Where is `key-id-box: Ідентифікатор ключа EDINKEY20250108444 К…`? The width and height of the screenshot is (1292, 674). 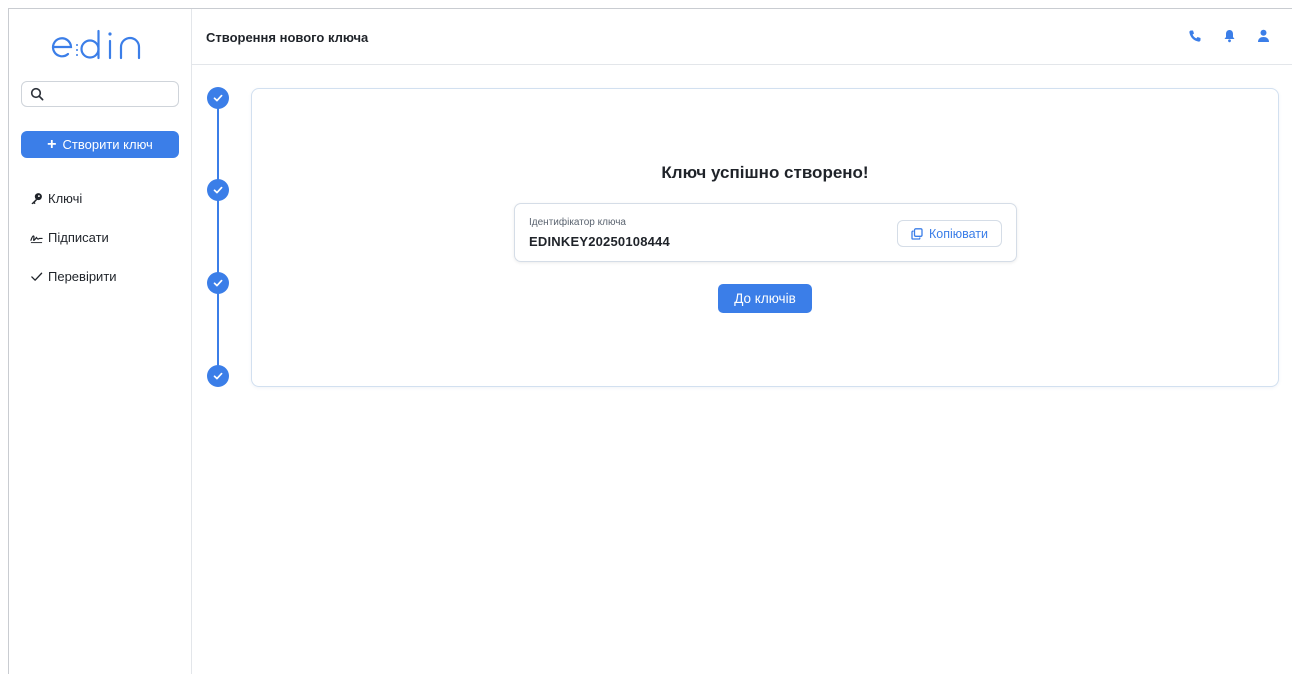 key-id-box: Ідентифікатор ключа EDINKEY20250108444 К… is located at coordinates (765, 232).